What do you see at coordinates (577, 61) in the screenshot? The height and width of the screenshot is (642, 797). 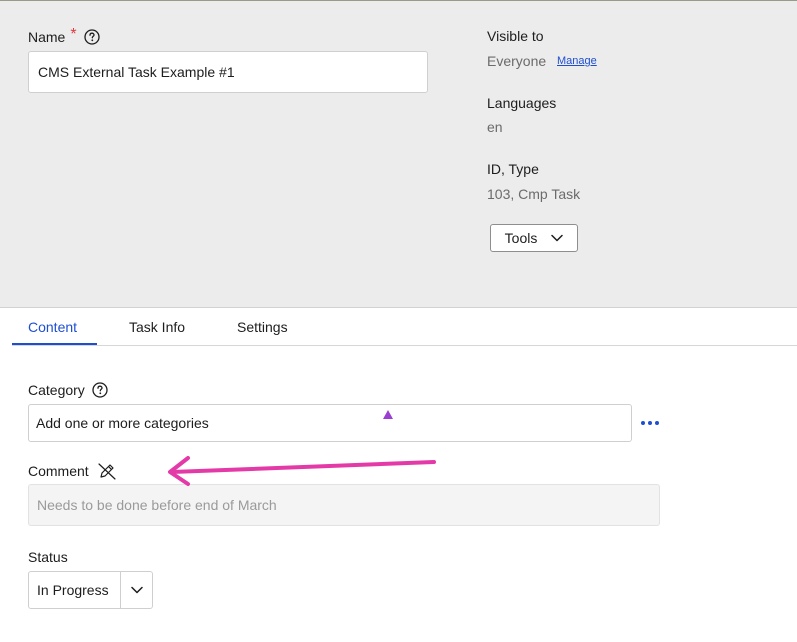 I see `manage-visibility-link: Manage` at bounding box center [577, 61].